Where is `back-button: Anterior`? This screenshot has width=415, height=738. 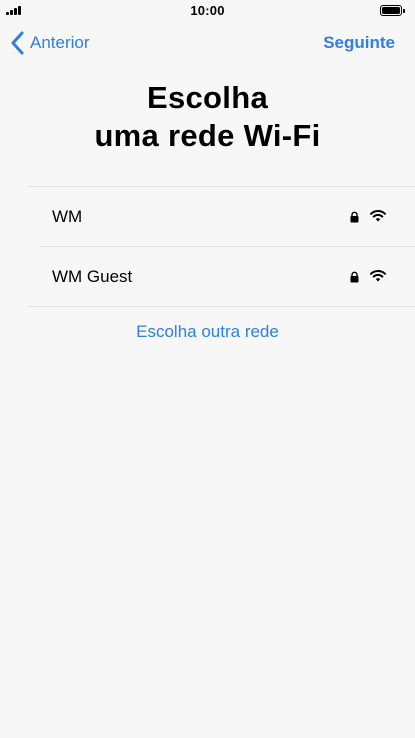 back-button: Anterior is located at coordinates (50, 43).